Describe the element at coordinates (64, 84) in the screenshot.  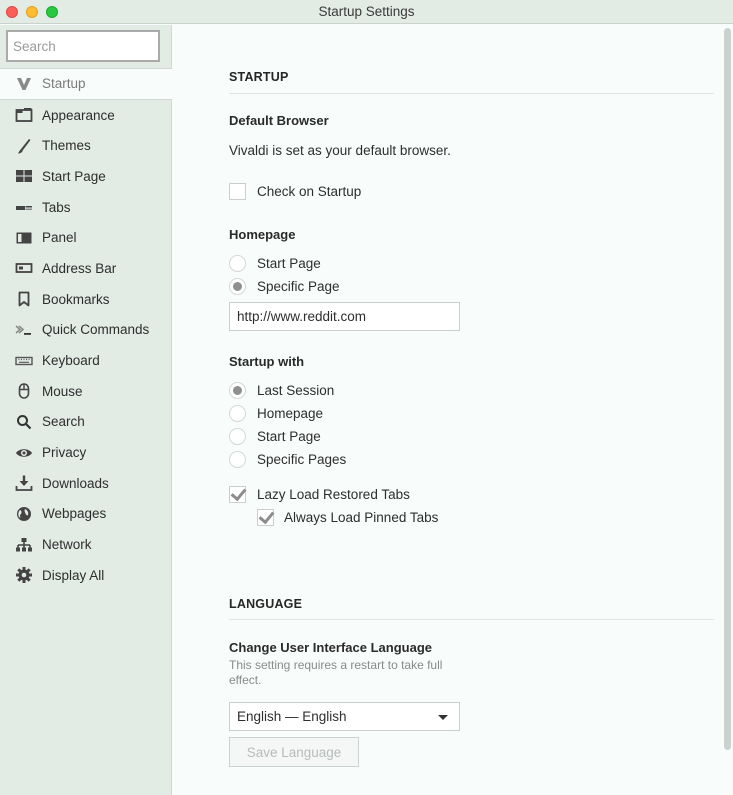
I see `sidebar-item-label: Startup` at that location.